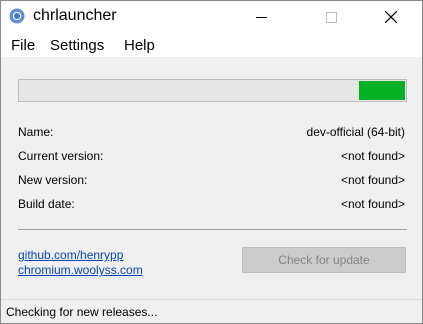  I want to click on check-for-update-label: Check for update, so click(324, 260).